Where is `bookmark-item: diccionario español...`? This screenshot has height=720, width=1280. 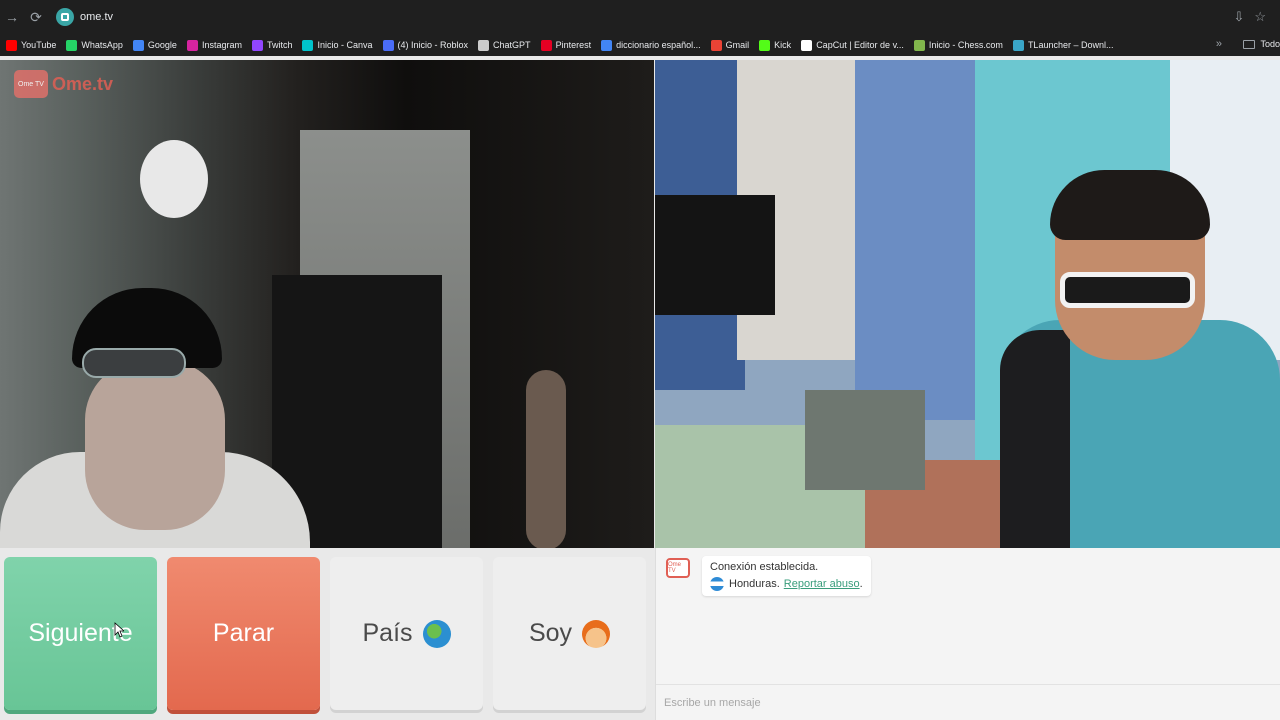 bookmark-item: diccionario español... is located at coordinates (651, 45).